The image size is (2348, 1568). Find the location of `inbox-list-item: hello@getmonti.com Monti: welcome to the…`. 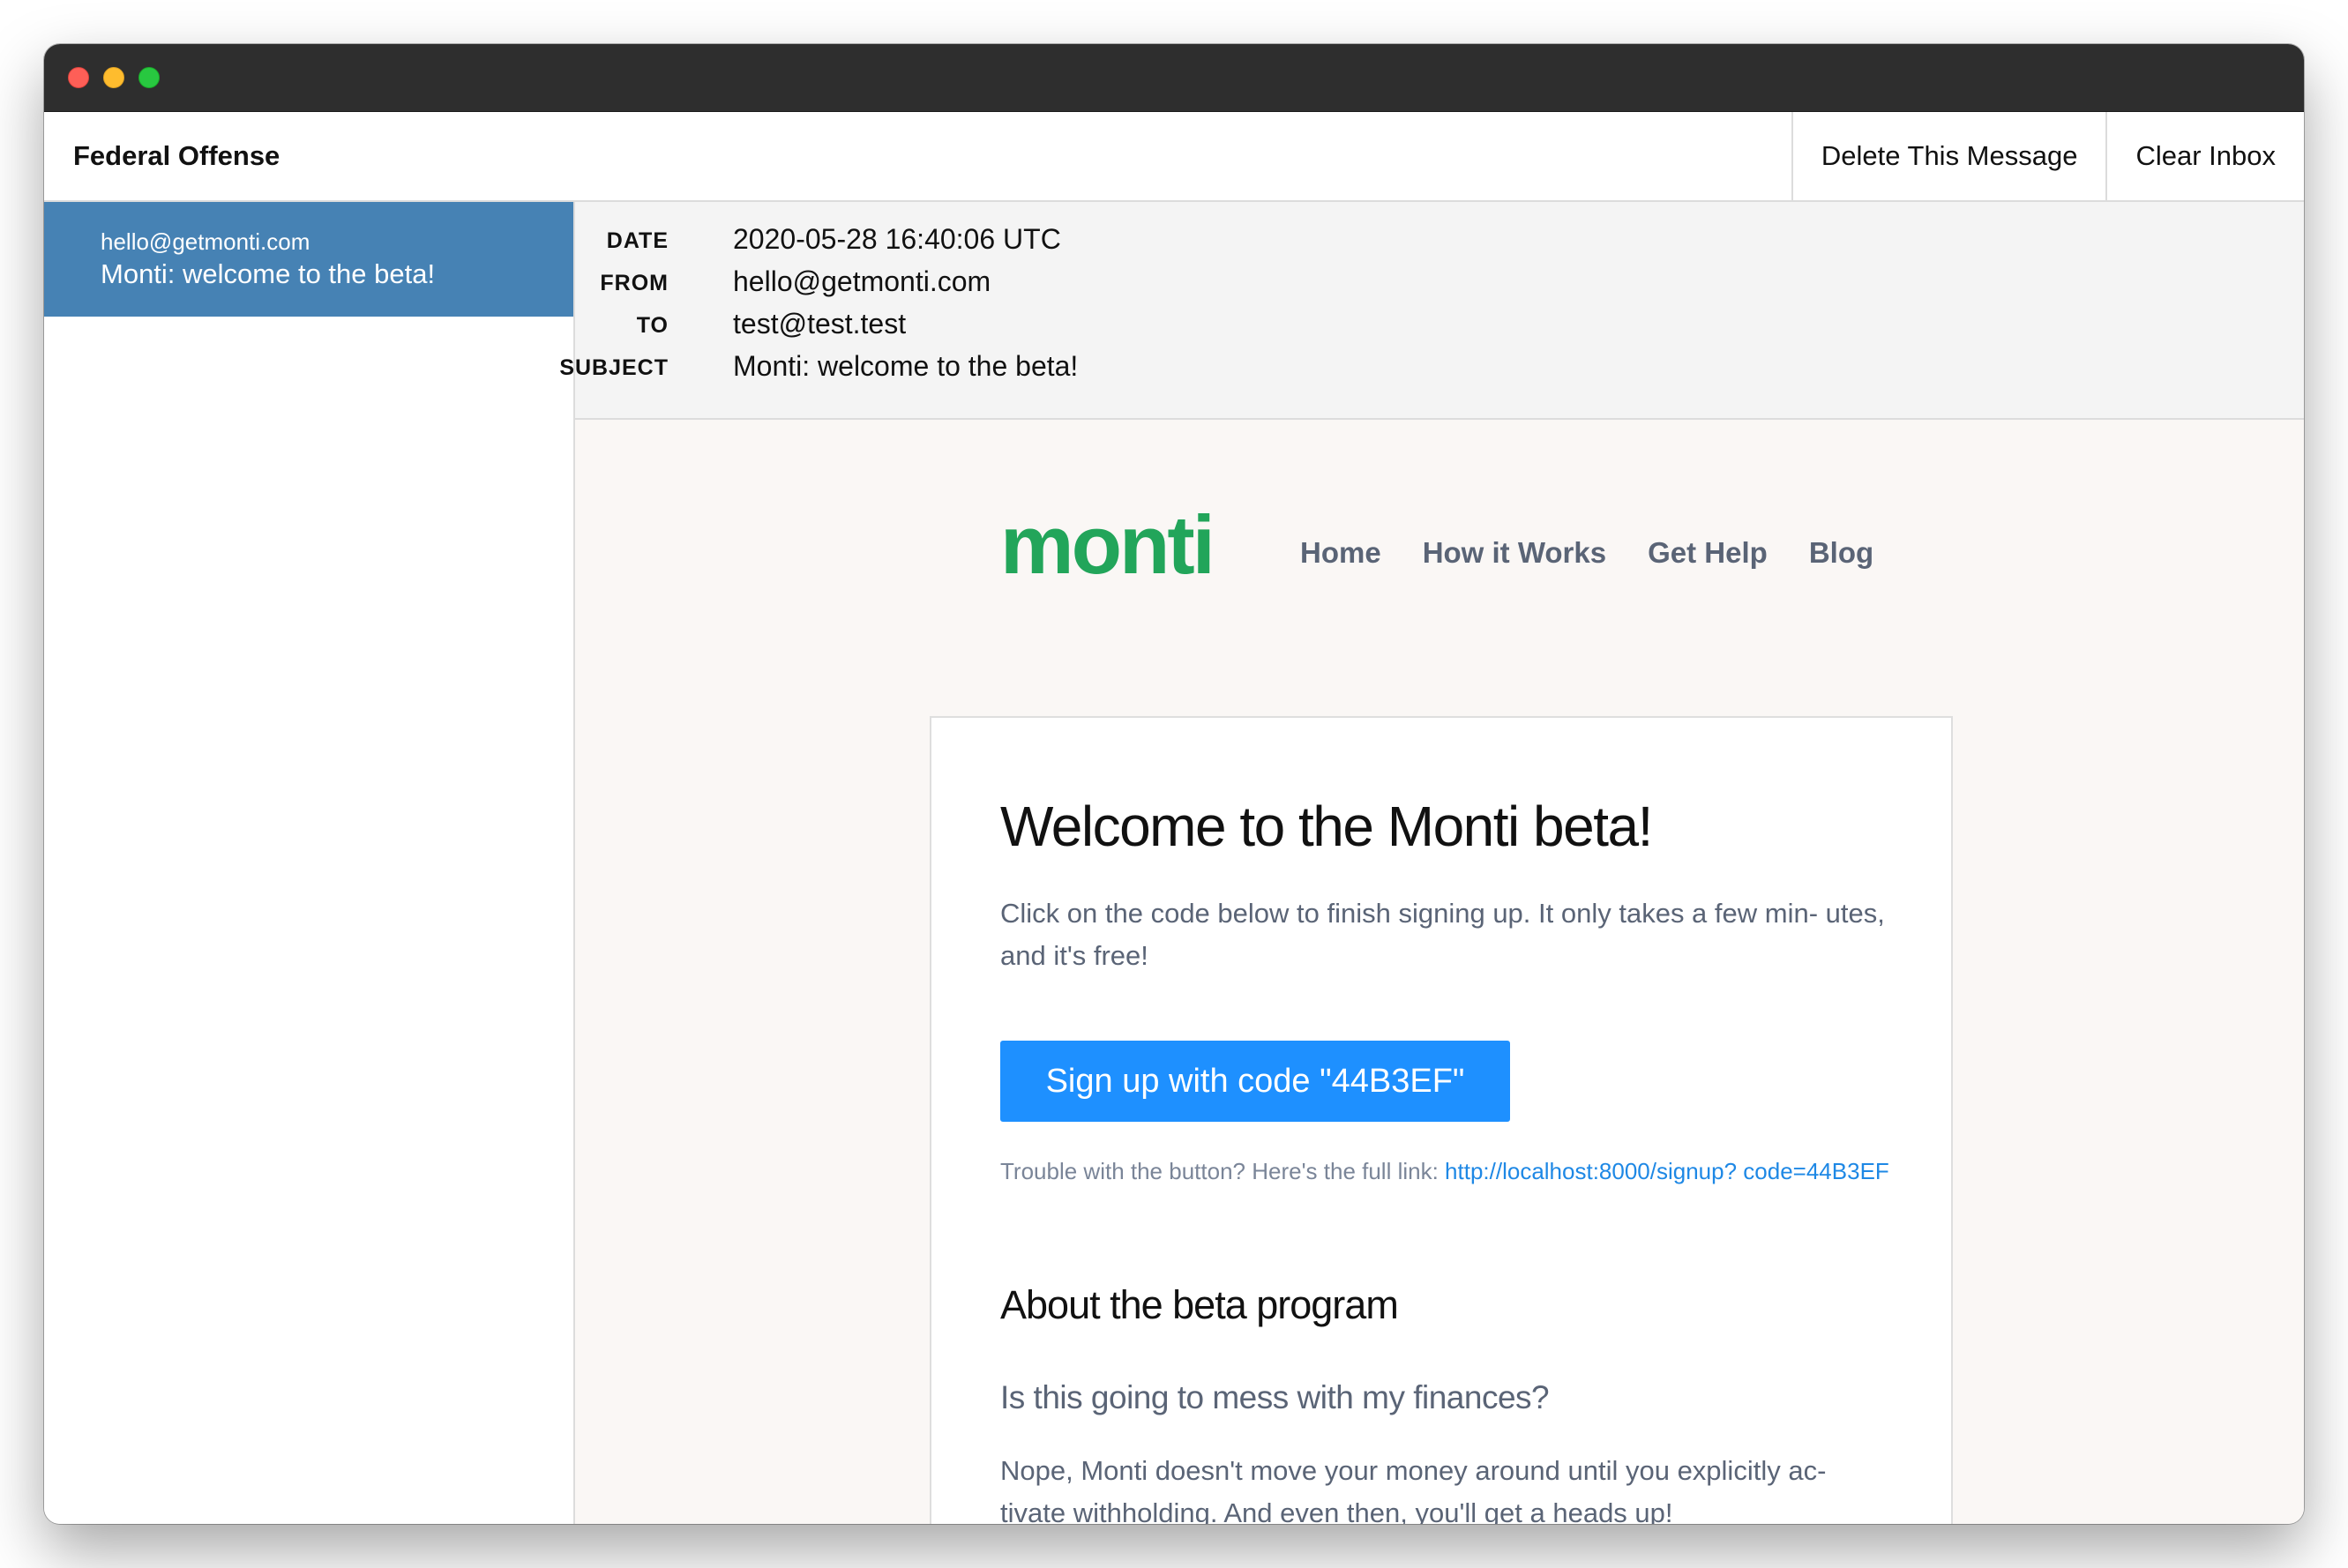

inbox-list-item: hello@getmonti.com Monti: welcome to the… is located at coordinates (309, 259).